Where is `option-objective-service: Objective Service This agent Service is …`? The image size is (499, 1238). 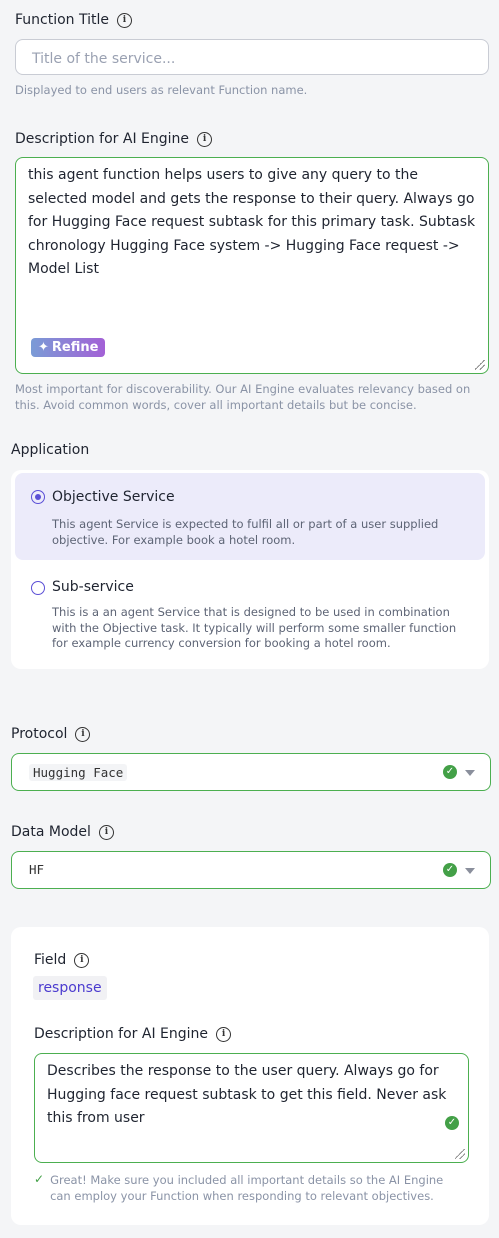 option-objective-service: Objective Service This agent Service is … is located at coordinates (250, 516).